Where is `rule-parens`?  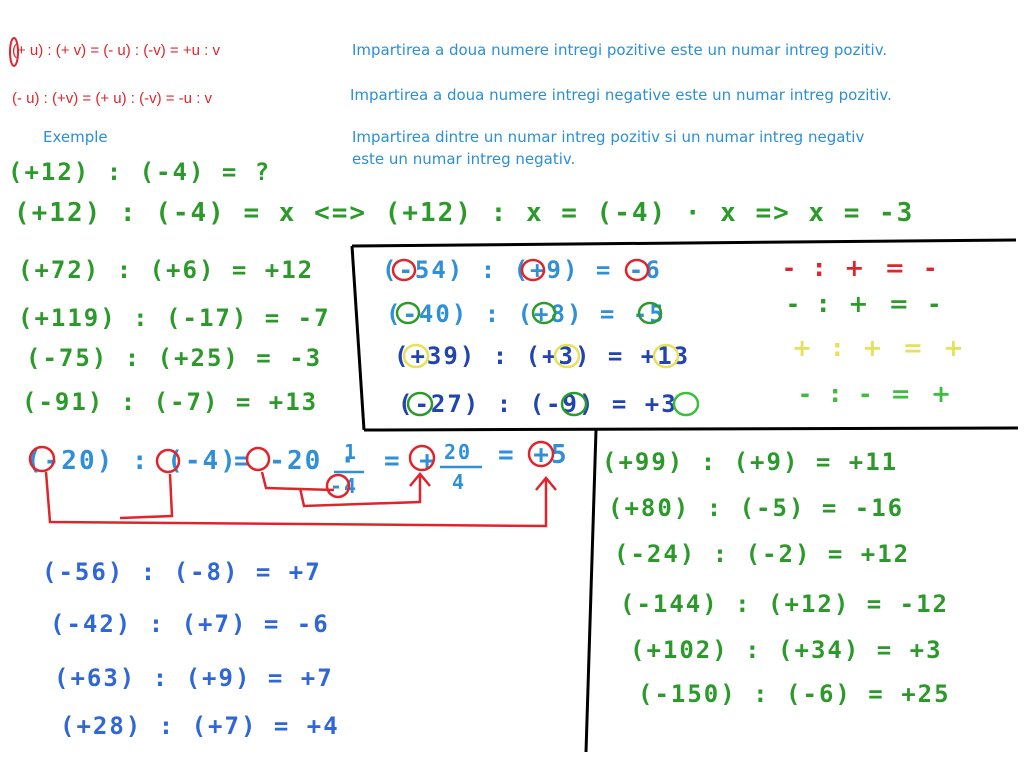 rule-parens is located at coordinates (14, 52).